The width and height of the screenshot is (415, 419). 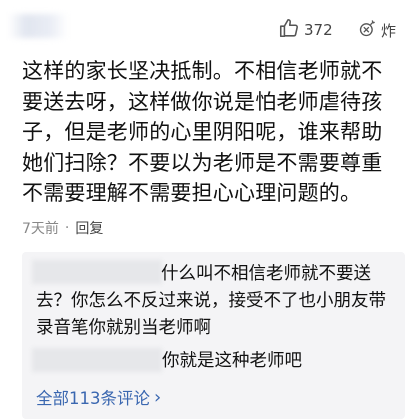 I want to click on blurred-replier-name, so click(x=97, y=360).